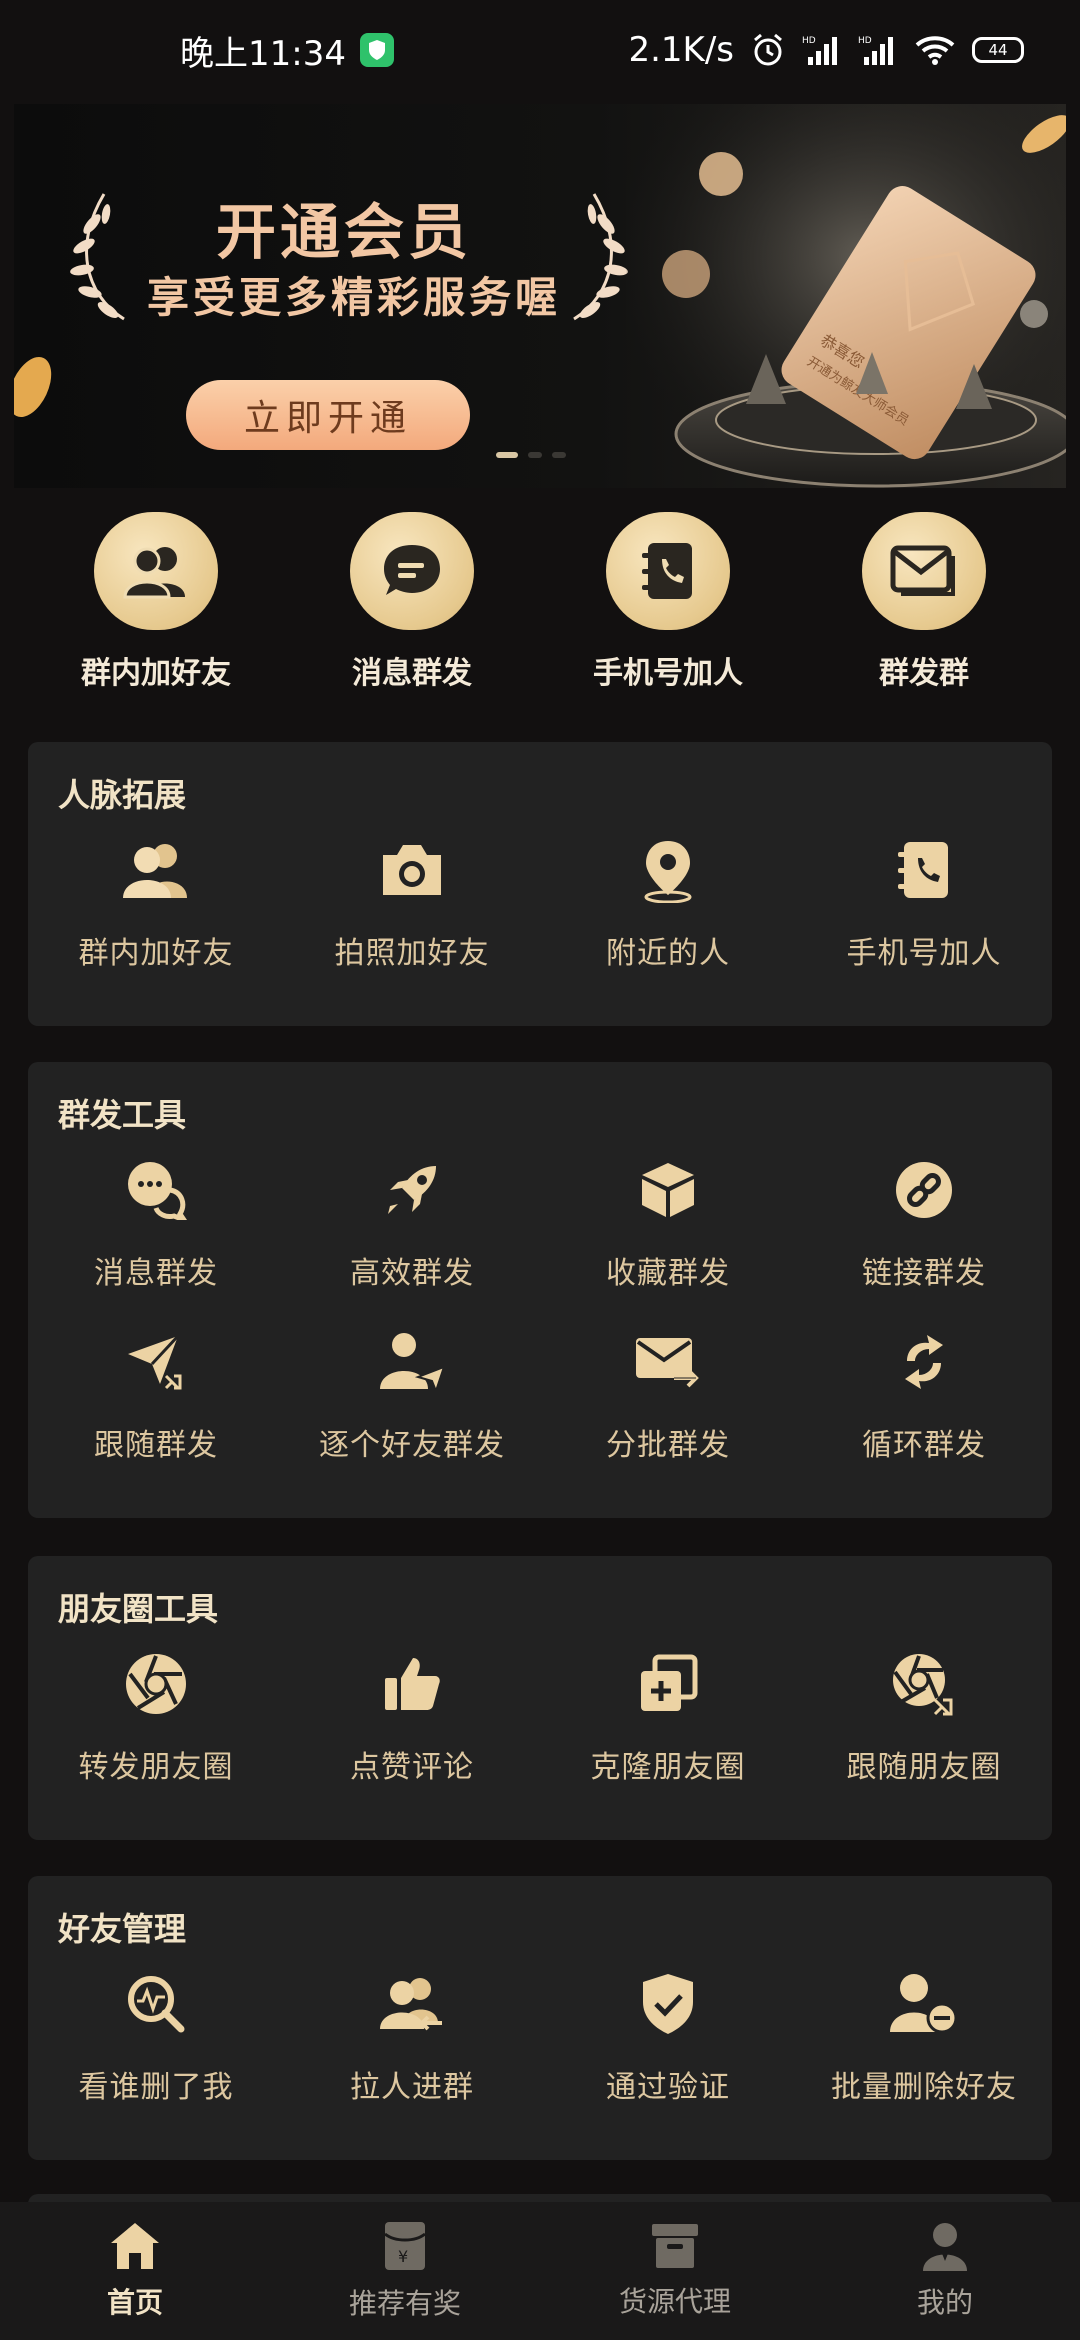  I want to click on location-pin-icon, so click(668, 870).